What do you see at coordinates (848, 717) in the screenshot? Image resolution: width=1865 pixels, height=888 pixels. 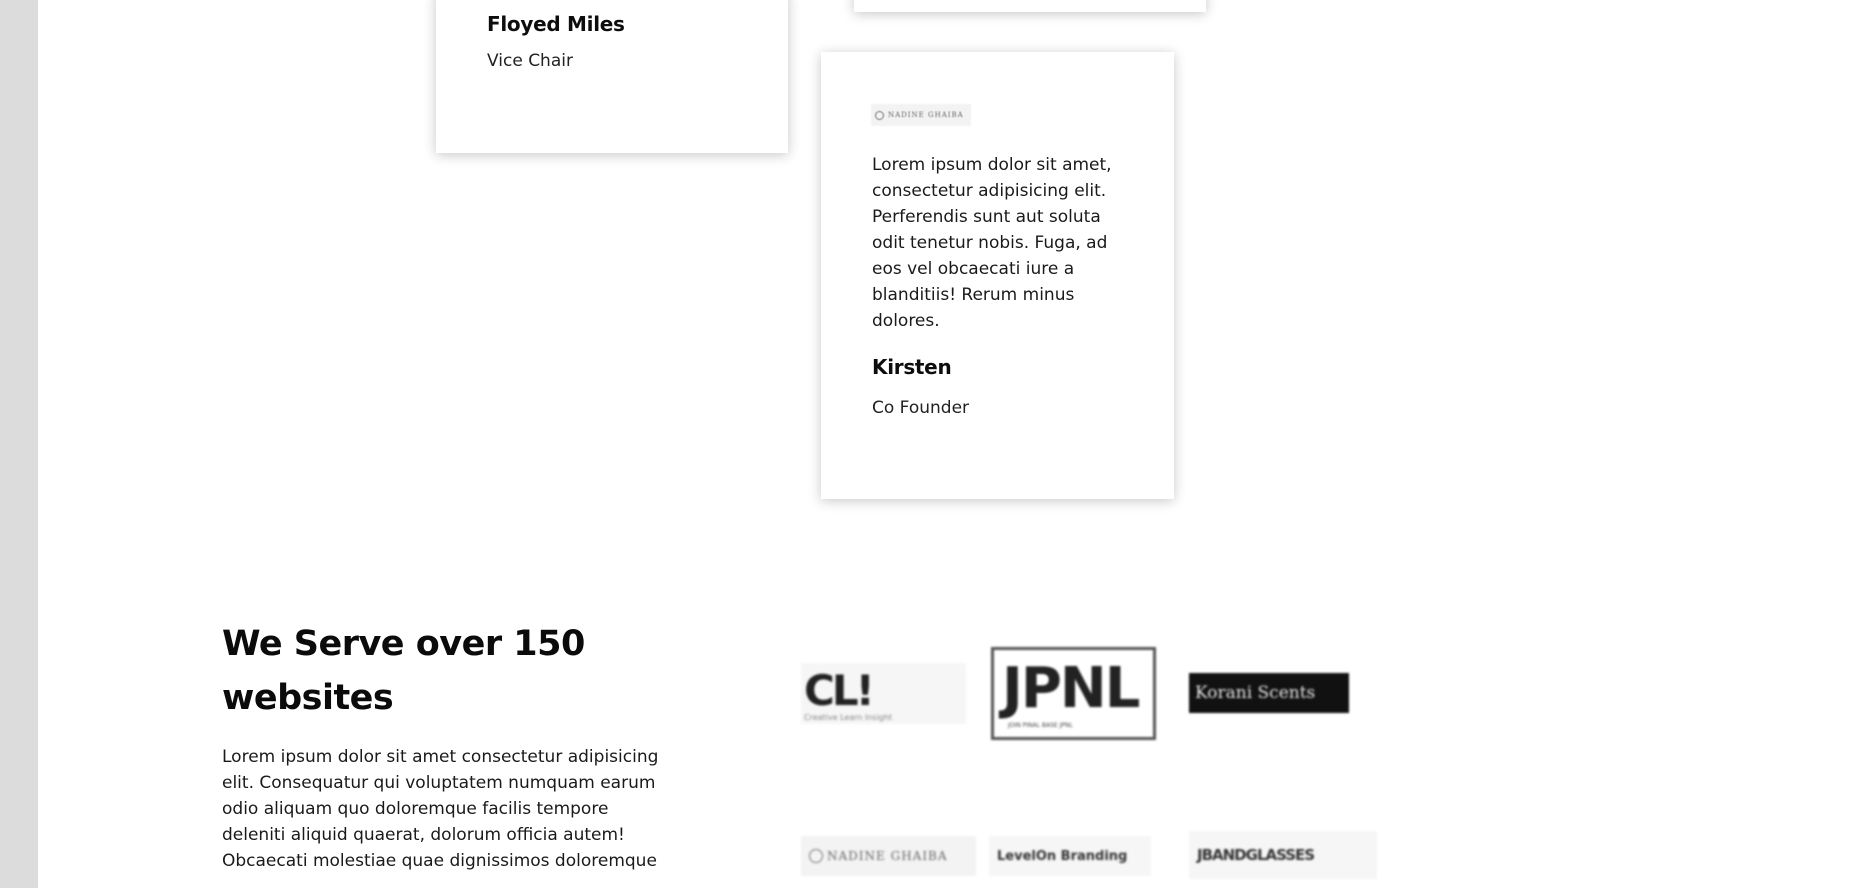 I see `logo-subtext: Creative Learn Insight` at bounding box center [848, 717].